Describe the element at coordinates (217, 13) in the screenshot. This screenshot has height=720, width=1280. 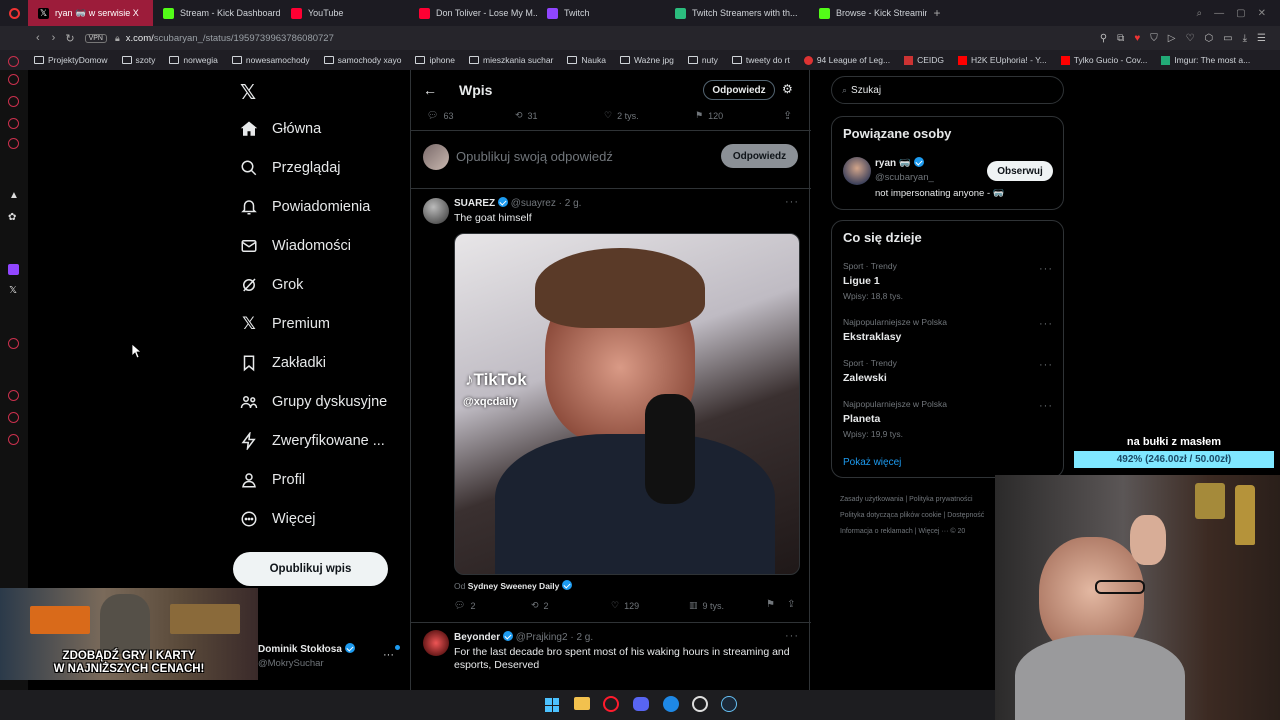
I see `tab-kick-dashboard: Stream - Kick Dashboard` at that location.